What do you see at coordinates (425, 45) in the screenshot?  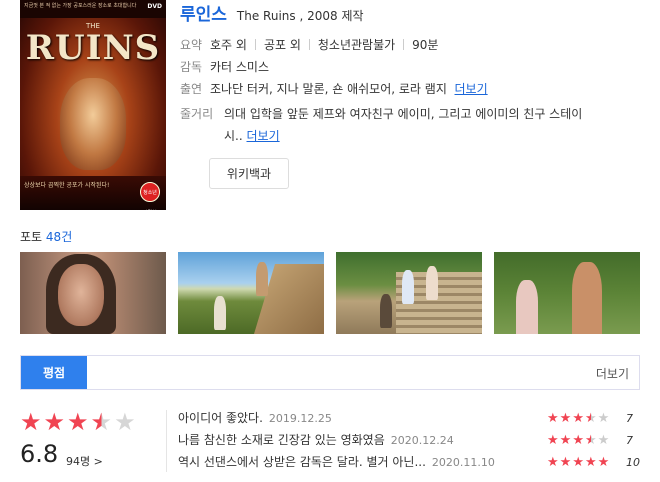 I see `summary-runtime: 90분` at bounding box center [425, 45].